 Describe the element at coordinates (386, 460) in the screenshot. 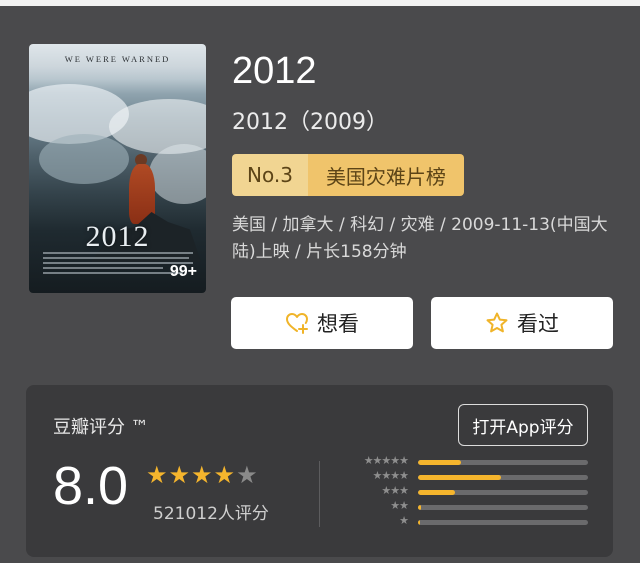

I see `distribution-stars: ★★★★★` at that location.